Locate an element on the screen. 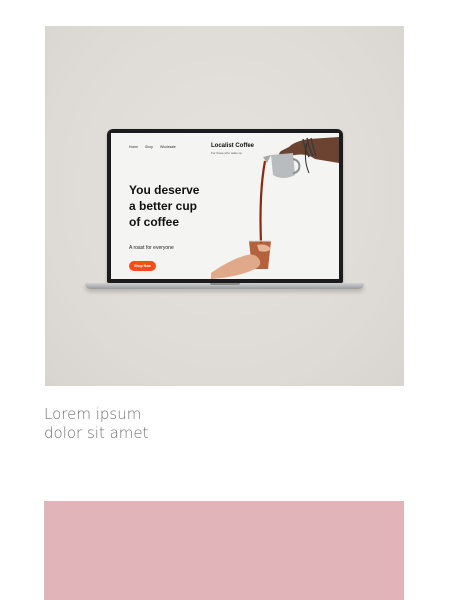  mockup-nav: Home Shop Wholesale is located at coordinates (152, 147).